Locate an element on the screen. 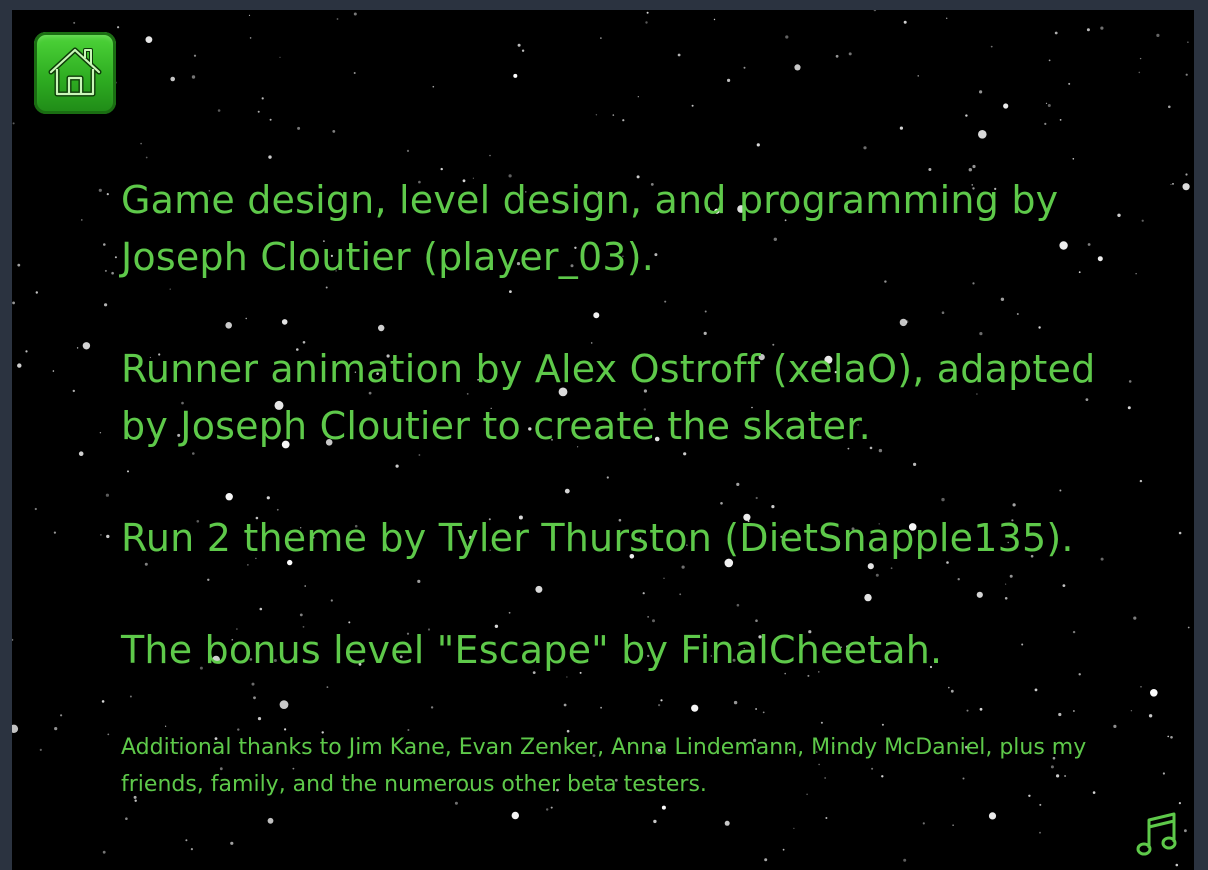 This screenshot has width=1208, height=870. home-button is located at coordinates (75, 73).